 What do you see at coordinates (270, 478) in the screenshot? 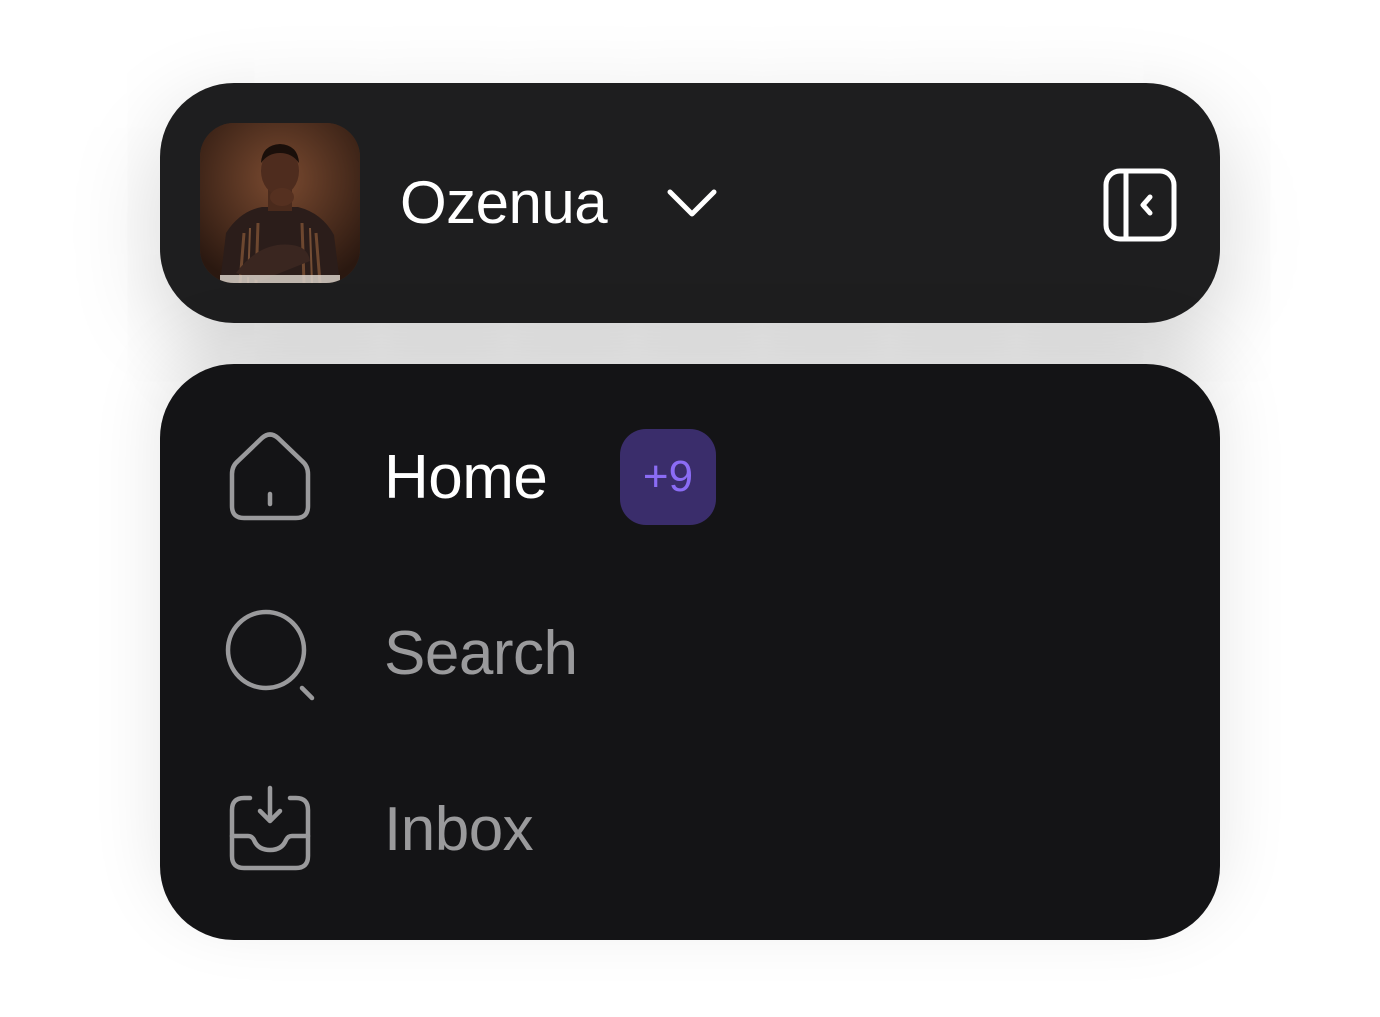
I see `home-icon` at bounding box center [270, 478].